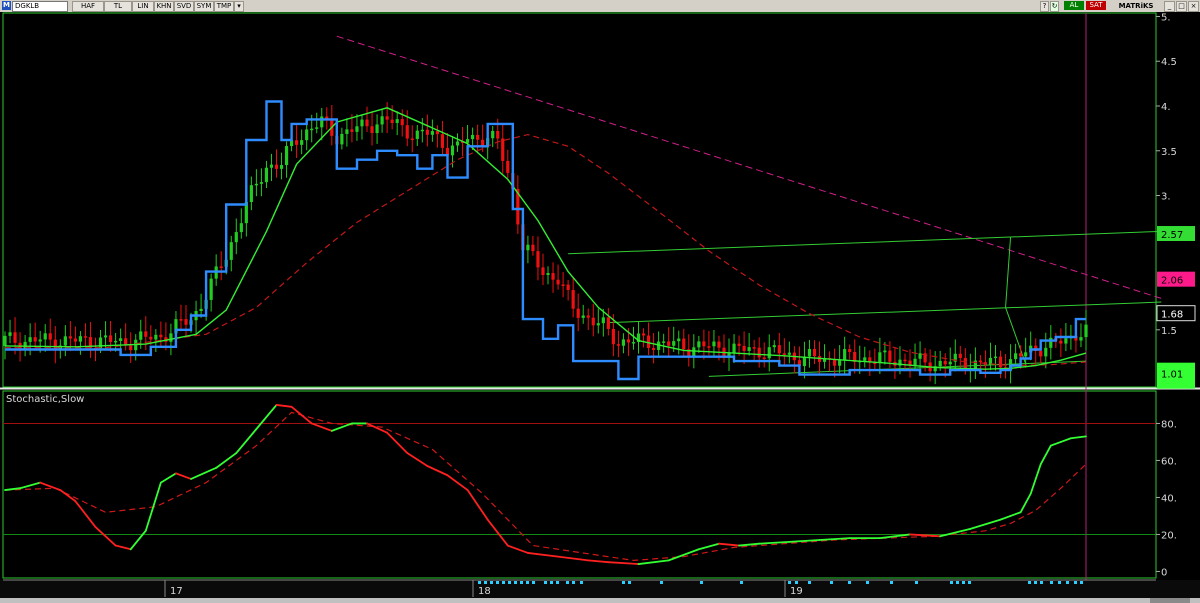 This screenshot has width=1200, height=603. What do you see at coordinates (1169, 535) in the screenshot?
I see `stoch-tick-label: 20.` at bounding box center [1169, 535].